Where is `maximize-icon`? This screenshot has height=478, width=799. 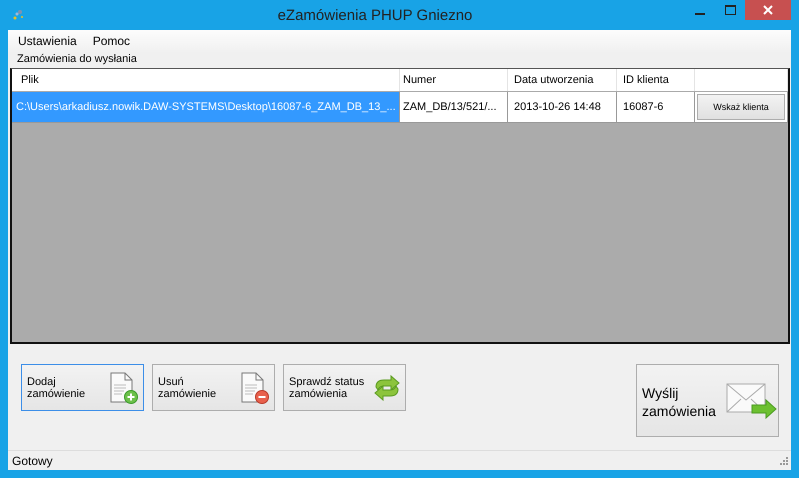 maximize-icon is located at coordinates (730, 10).